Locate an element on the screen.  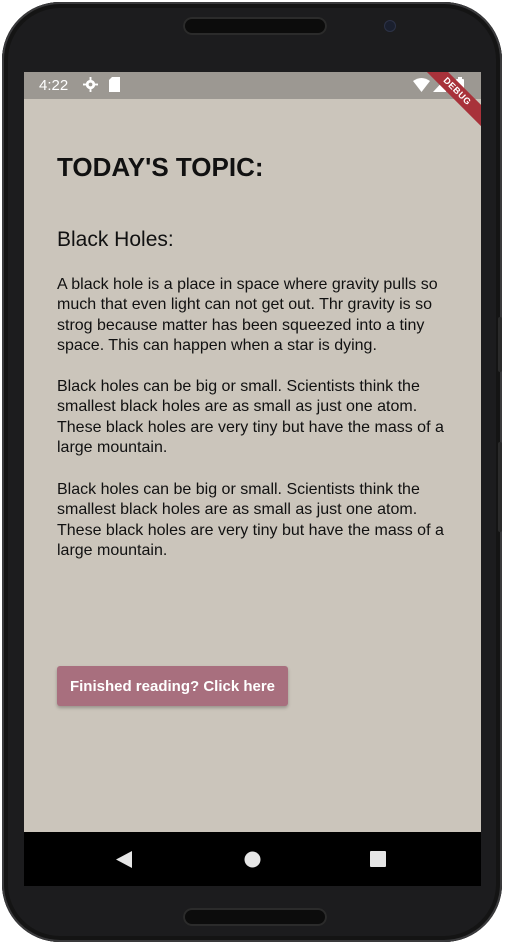
back-icon is located at coordinates (124, 862).